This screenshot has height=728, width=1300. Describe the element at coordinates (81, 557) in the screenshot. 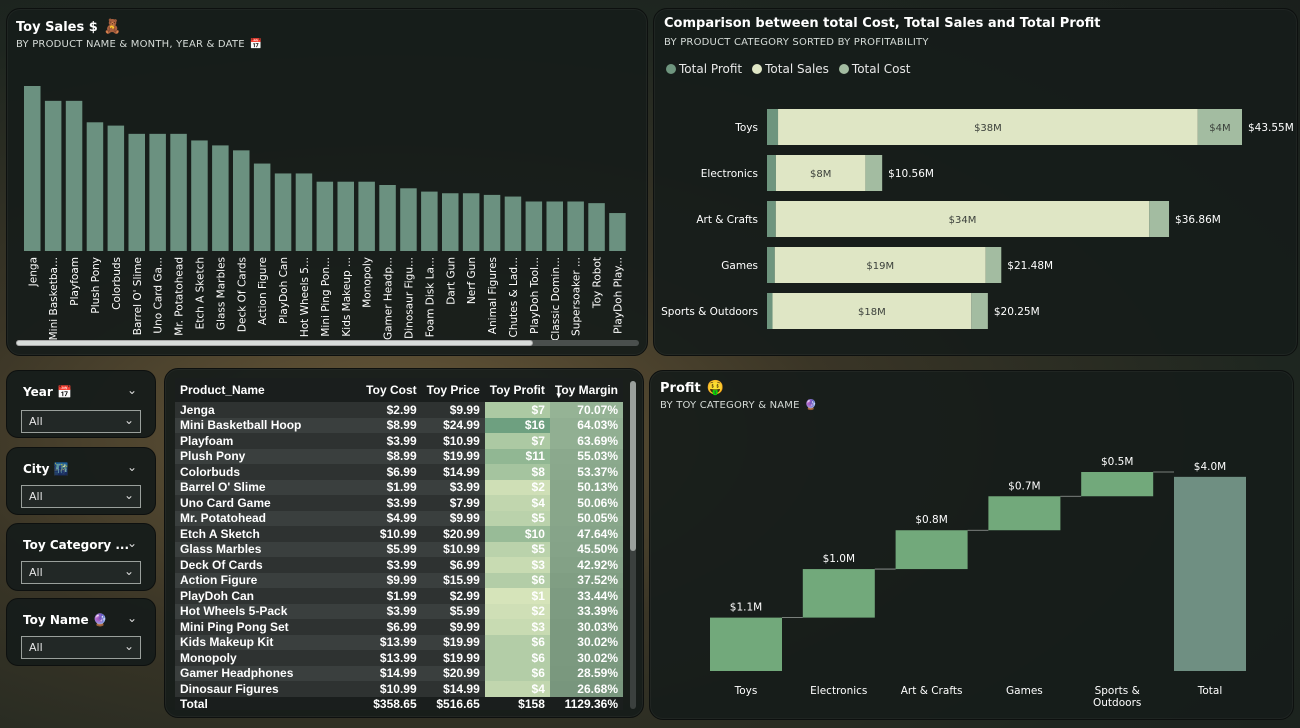

I see `toy-category-slicer: Toy Category ... ⌄ All ⌄` at that location.